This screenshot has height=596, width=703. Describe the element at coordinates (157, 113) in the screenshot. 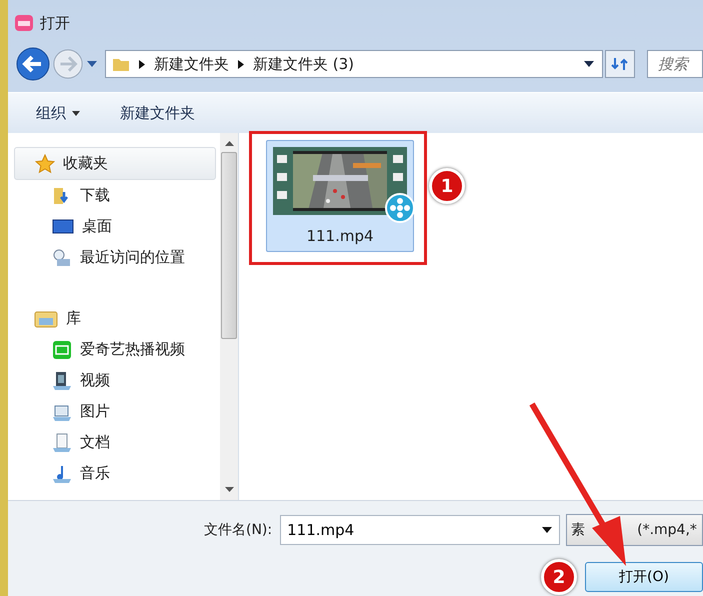

I see `toolbar-button: 新建文件夹` at that location.